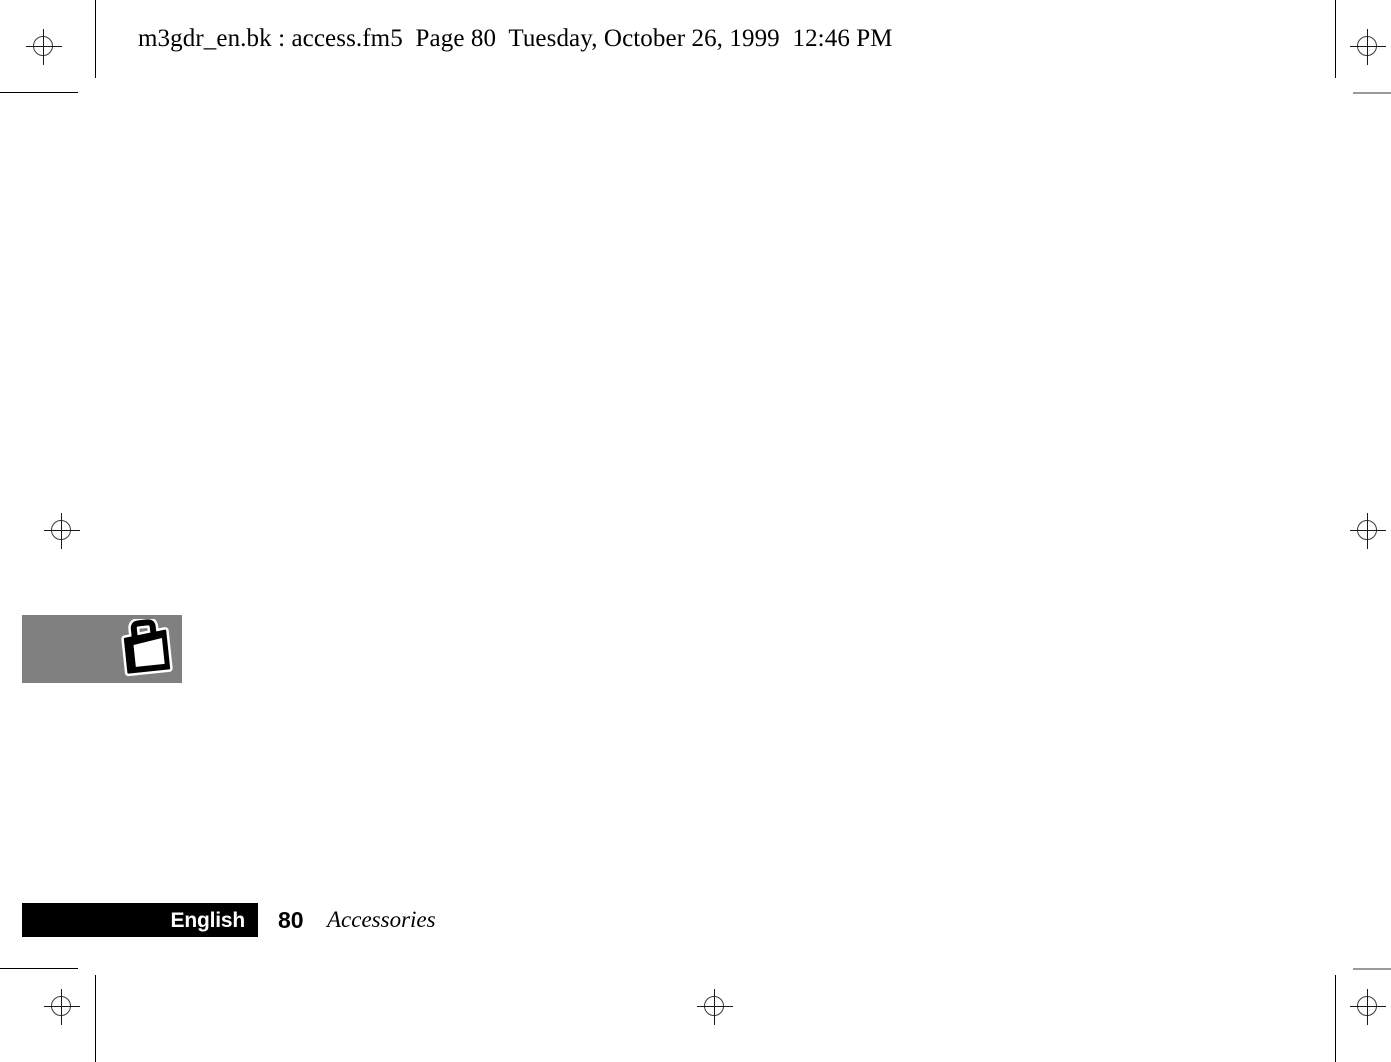 The image size is (1391, 1062). Describe the element at coordinates (381, 919) in the screenshot. I see `footer-section-title: Accessories` at that location.